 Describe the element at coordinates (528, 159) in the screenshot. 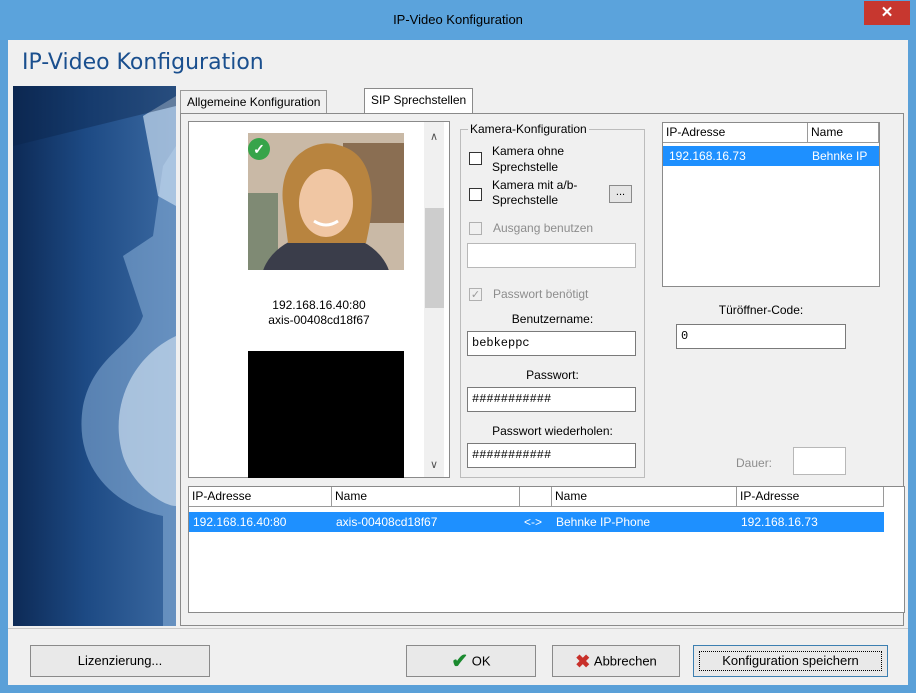

I see `kamera-ohne-label: Kamera ohne Sprechstelle` at that location.